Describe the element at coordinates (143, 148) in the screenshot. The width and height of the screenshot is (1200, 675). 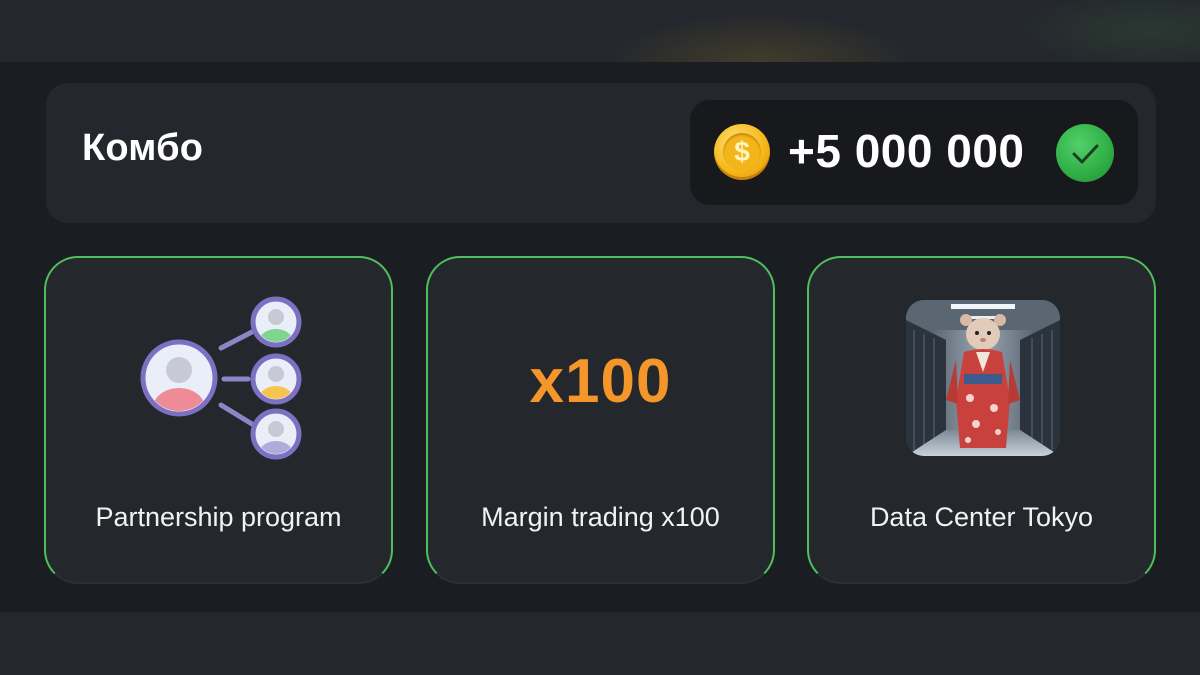
I see `combo-title: Комбо` at that location.